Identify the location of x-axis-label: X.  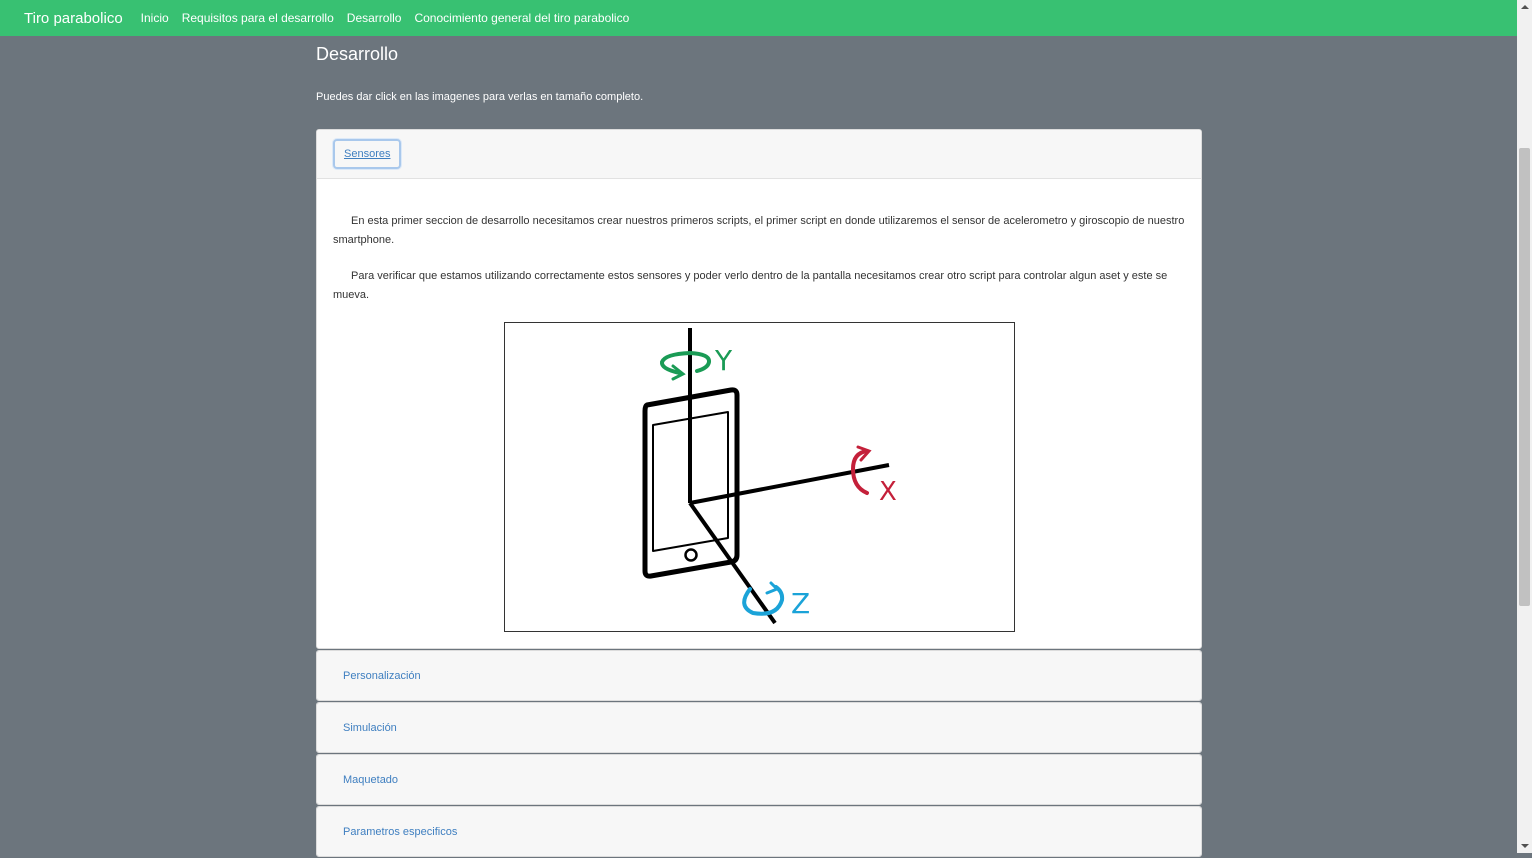
(888, 492).